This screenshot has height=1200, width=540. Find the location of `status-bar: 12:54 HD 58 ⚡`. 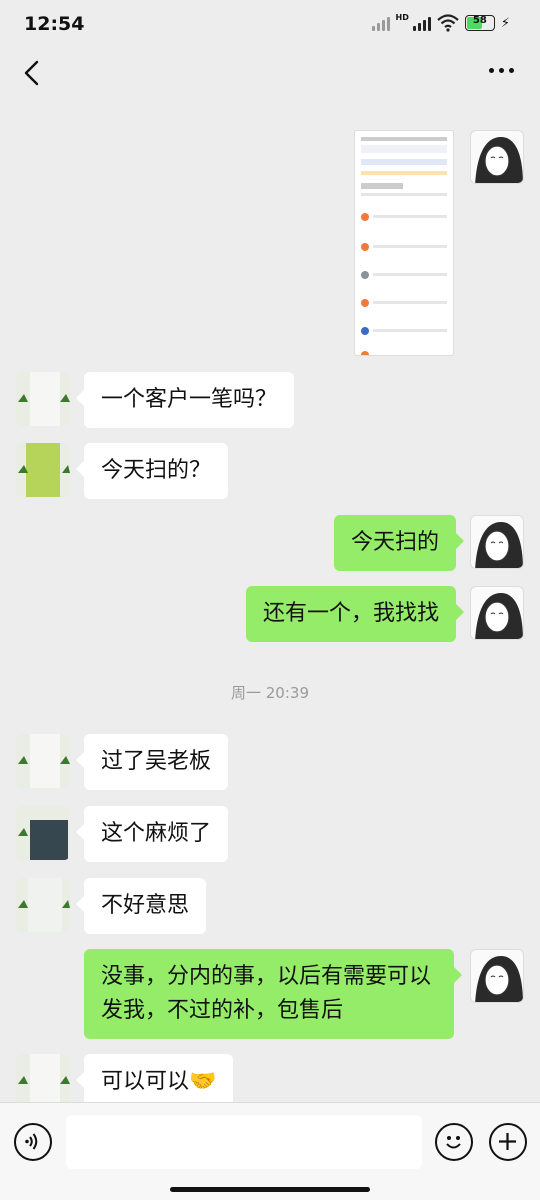

status-bar: 12:54 HD 58 ⚡ is located at coordinates (270, 25).